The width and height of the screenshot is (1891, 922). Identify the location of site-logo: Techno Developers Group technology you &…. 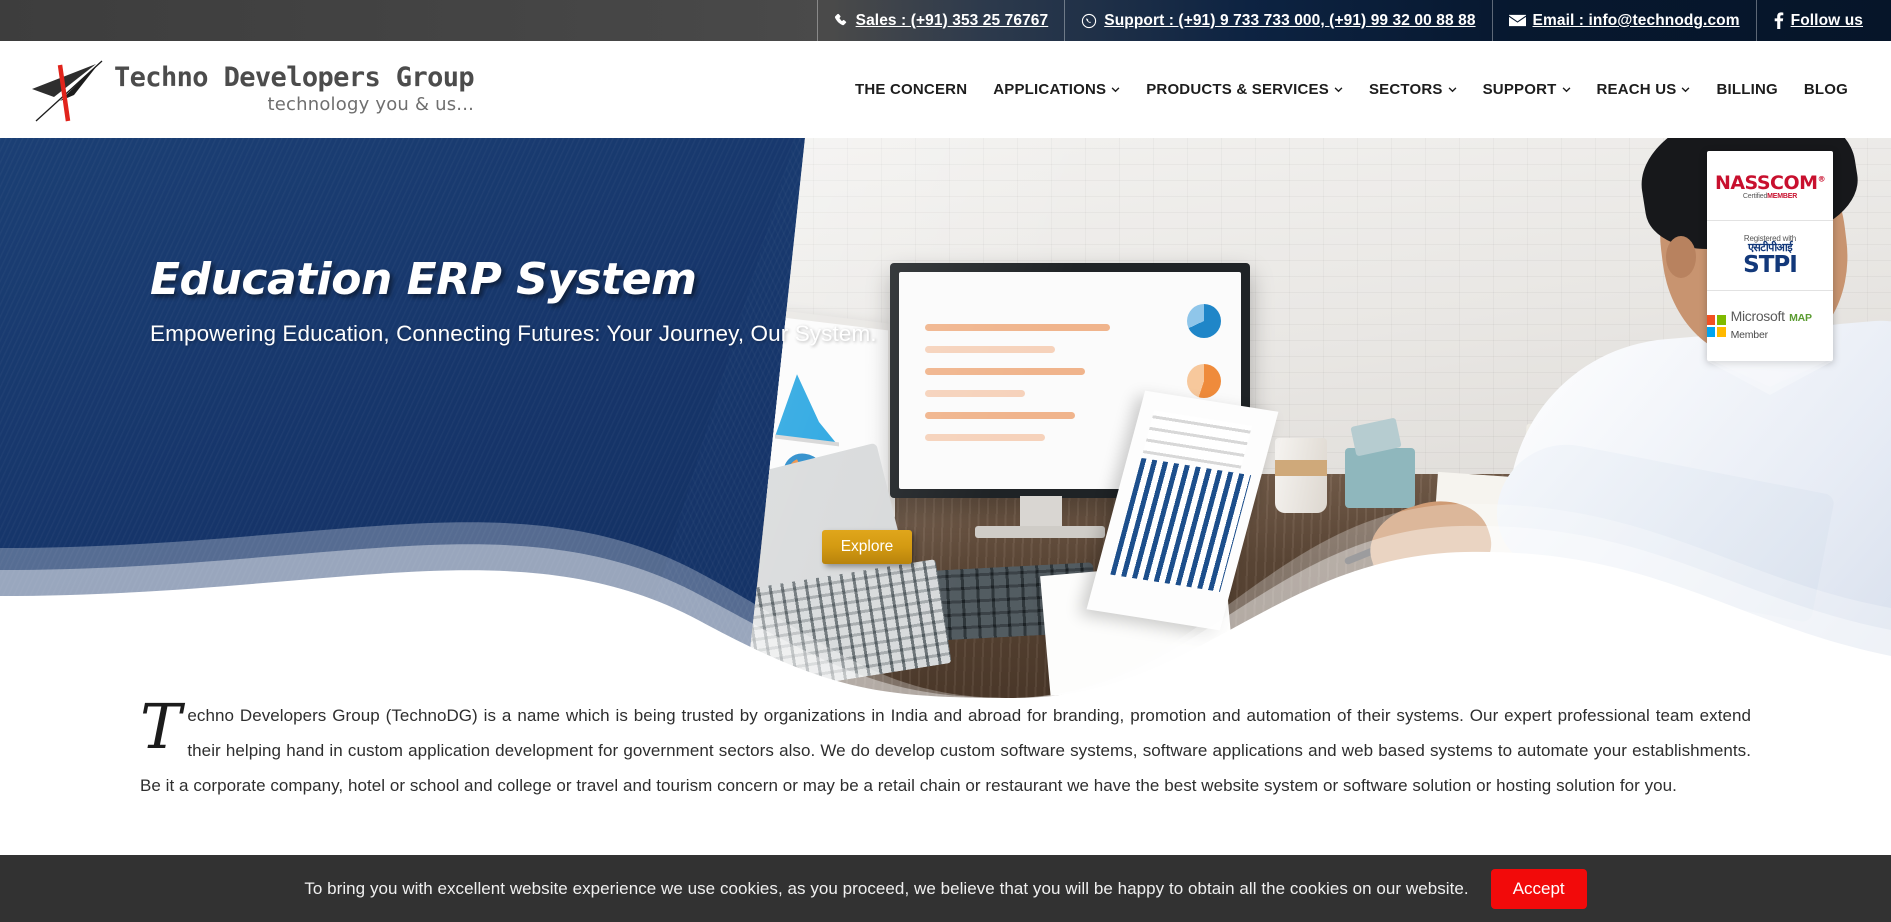
(252, 90).